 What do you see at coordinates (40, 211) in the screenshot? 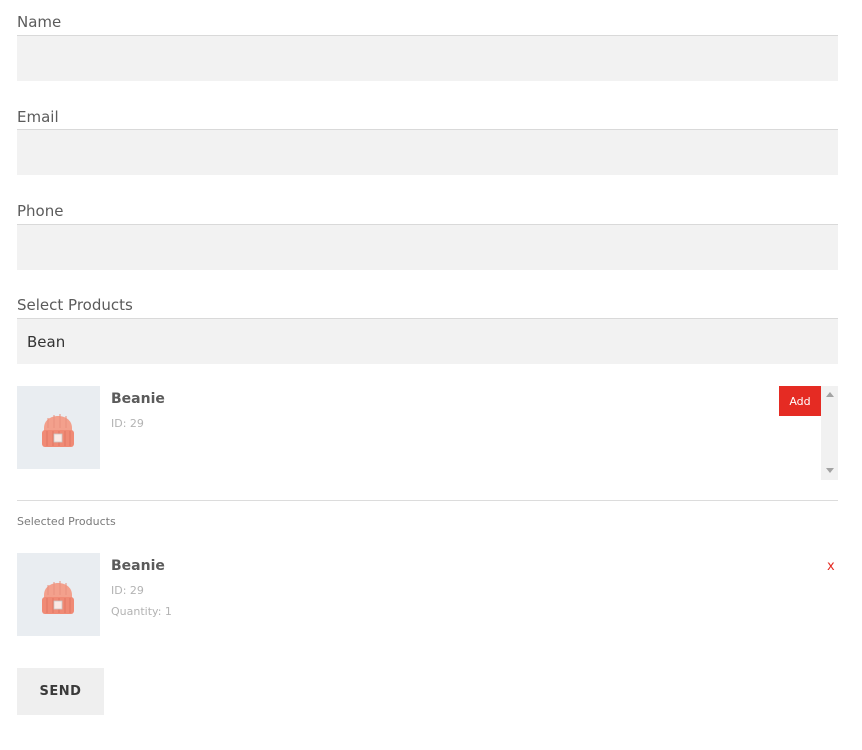
I see `phone-label: Phone` at bounding box center [40, 211].